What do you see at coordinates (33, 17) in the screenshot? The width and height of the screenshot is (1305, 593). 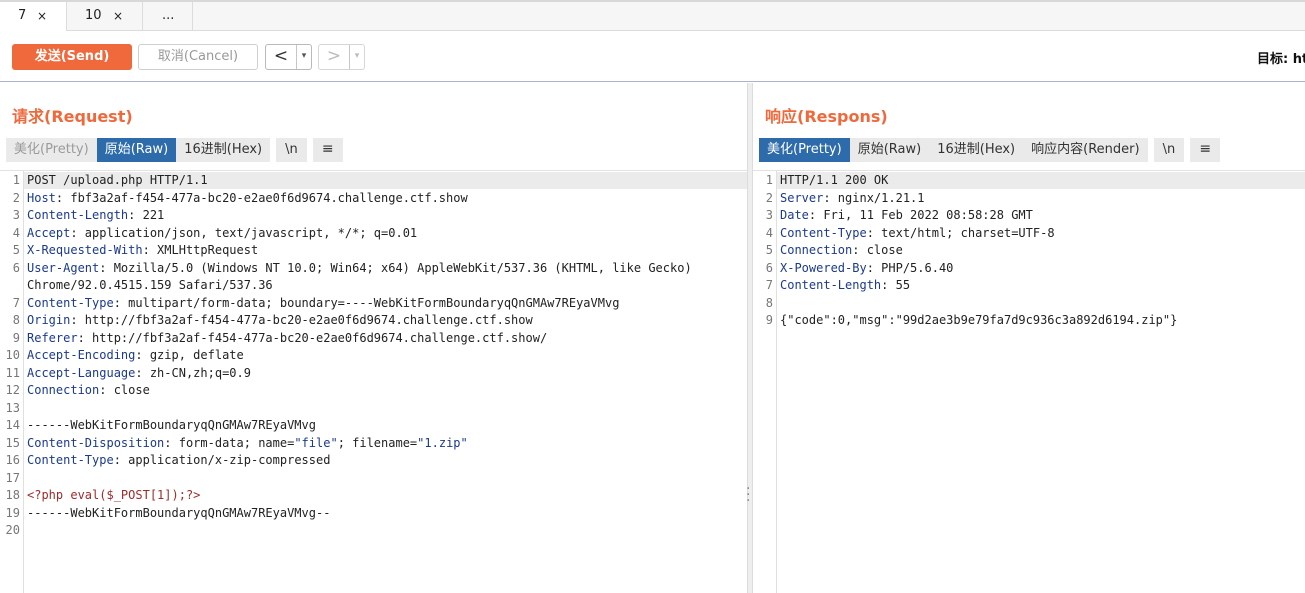 I see `tab-7: 7 ×` at bounding box center [33, 17].